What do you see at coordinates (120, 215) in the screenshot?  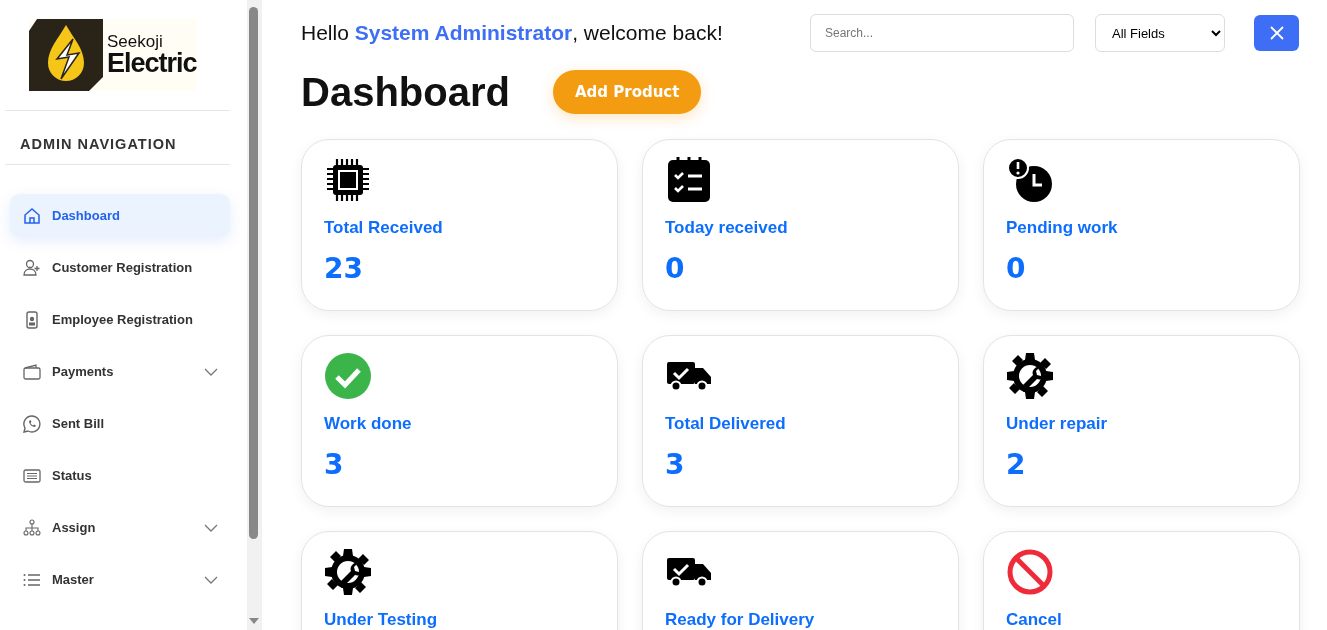 I see `sidebar-item: Dashboard` at bounding box center [120, 215].